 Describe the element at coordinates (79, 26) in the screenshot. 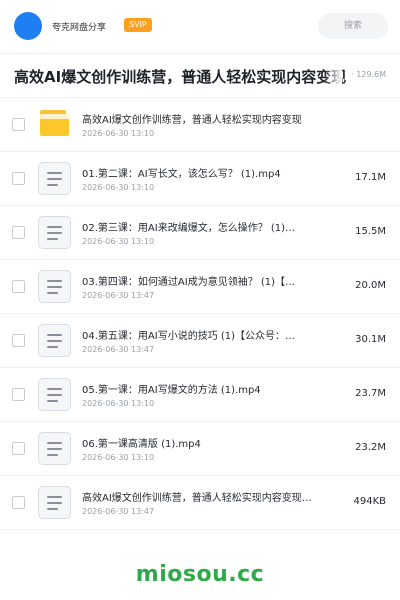

I see `owner-name: 夸克网盘分享` at that location.